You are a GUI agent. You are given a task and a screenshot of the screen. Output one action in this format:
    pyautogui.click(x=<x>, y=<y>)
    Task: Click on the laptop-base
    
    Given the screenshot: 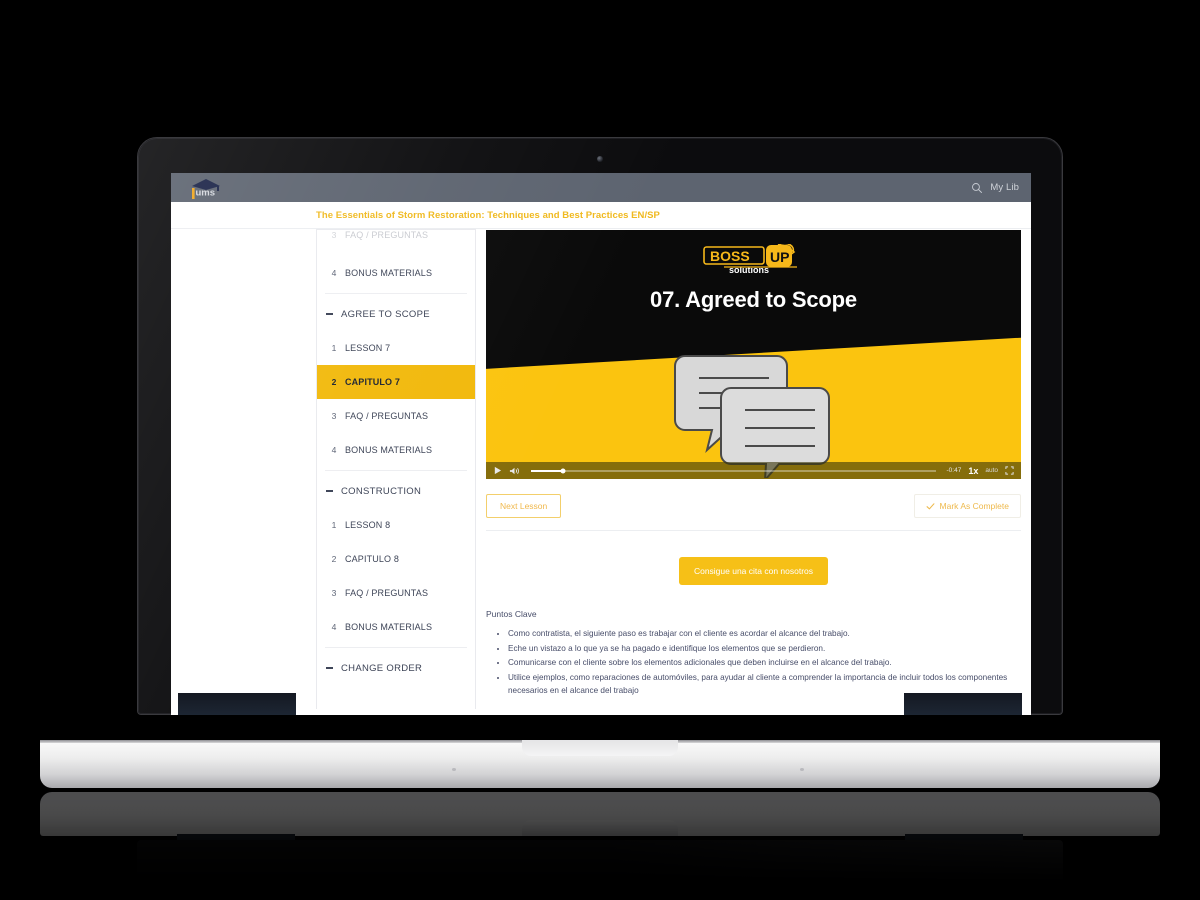 What is the action you would take?
    pyautogui.click(x=600, y=764)
    